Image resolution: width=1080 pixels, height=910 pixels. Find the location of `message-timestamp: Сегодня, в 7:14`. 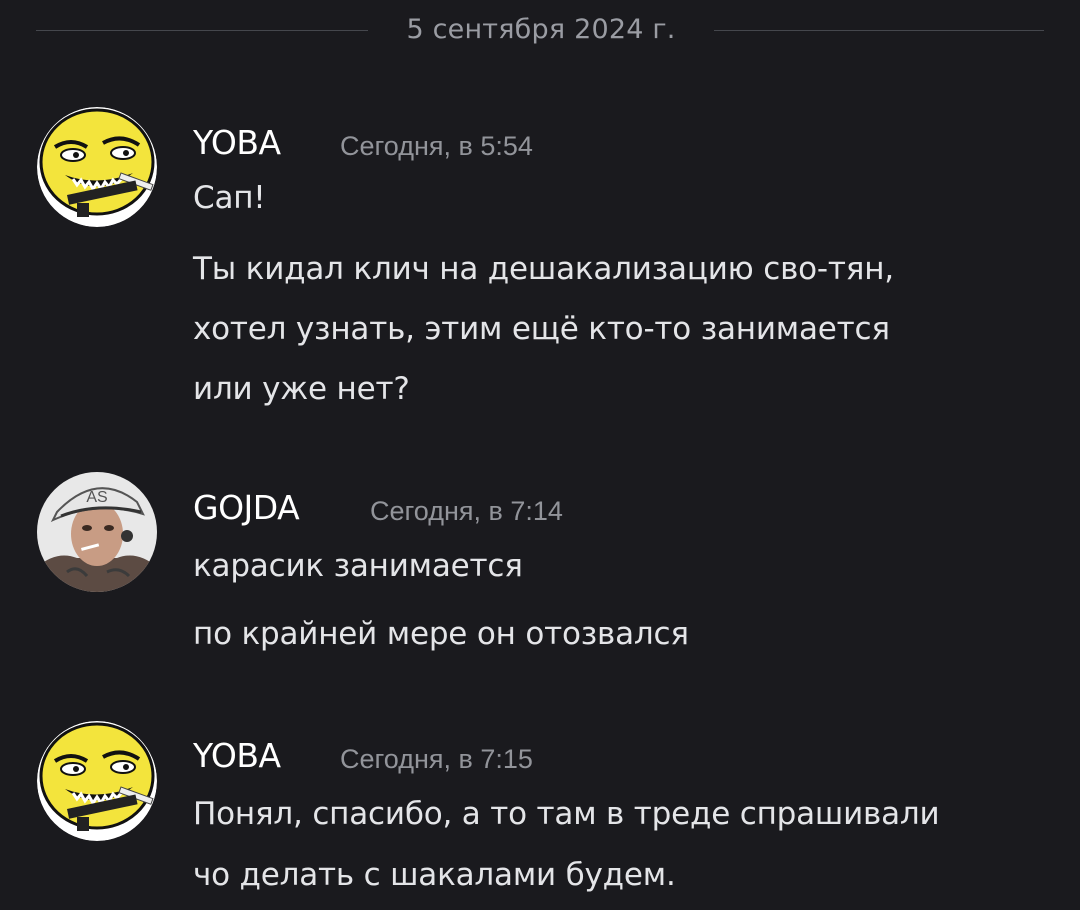

message-timestamp: Сегодня, в 7:14 is located at coordinates (466, 511).